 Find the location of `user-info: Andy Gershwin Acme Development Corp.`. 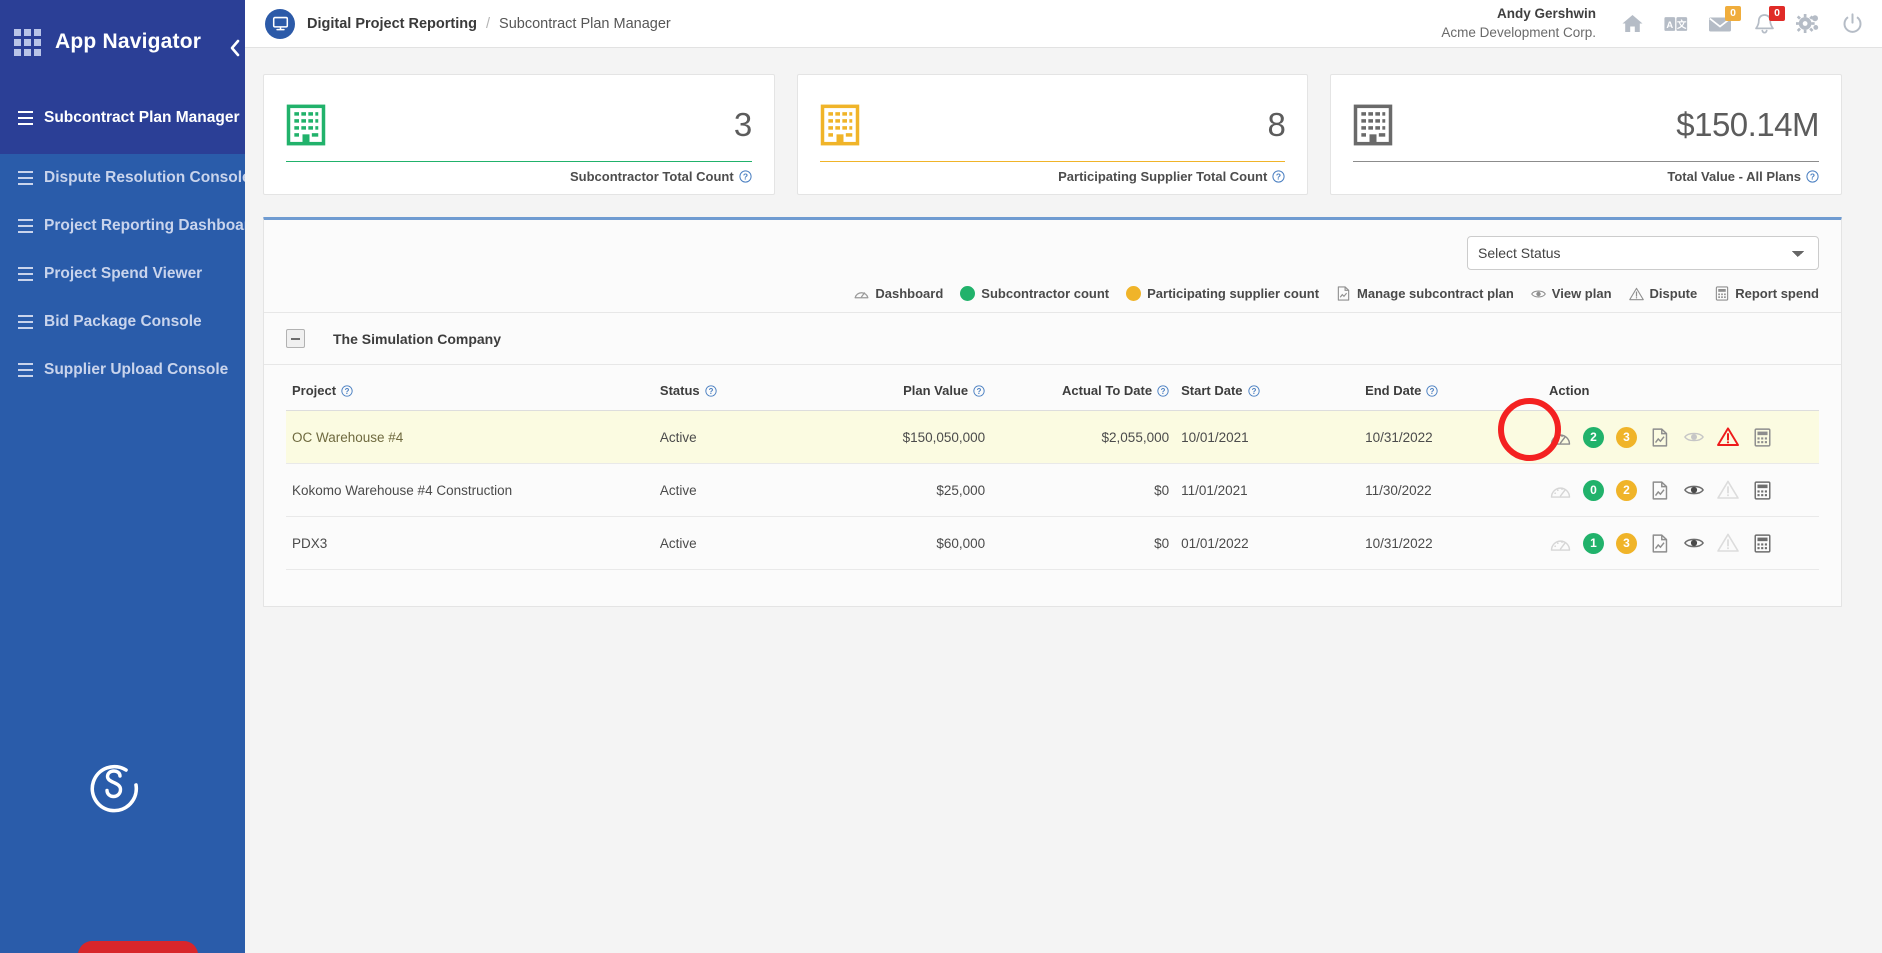

user-info: Andy Gershwin Acme Development Corp. is located at coordinates (1518, 23).